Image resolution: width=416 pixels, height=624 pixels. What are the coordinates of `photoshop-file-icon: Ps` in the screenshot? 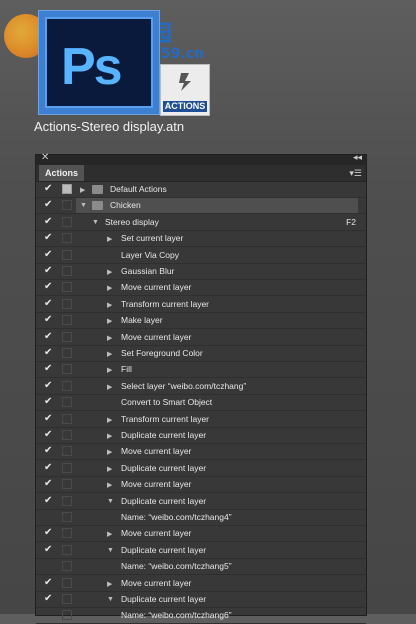 It's located at (99, 62).